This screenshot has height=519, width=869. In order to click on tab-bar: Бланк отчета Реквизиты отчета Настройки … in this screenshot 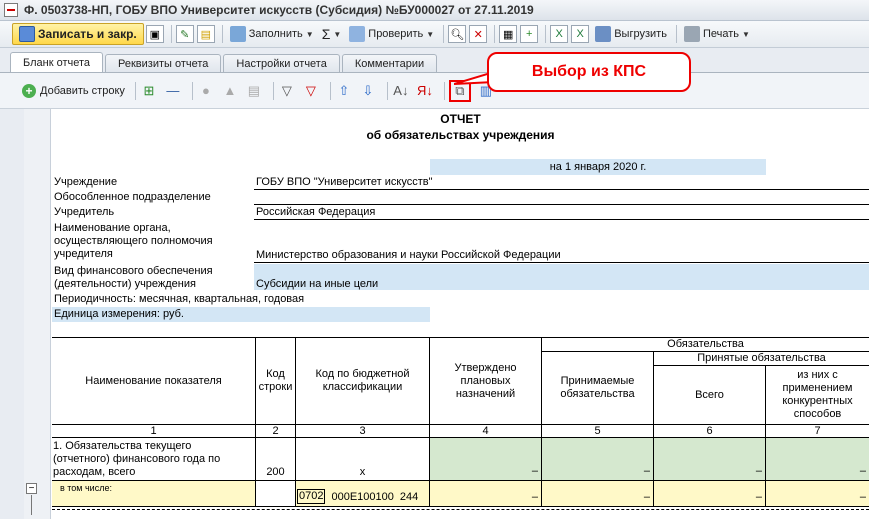, I will do `click(224, 62)`.